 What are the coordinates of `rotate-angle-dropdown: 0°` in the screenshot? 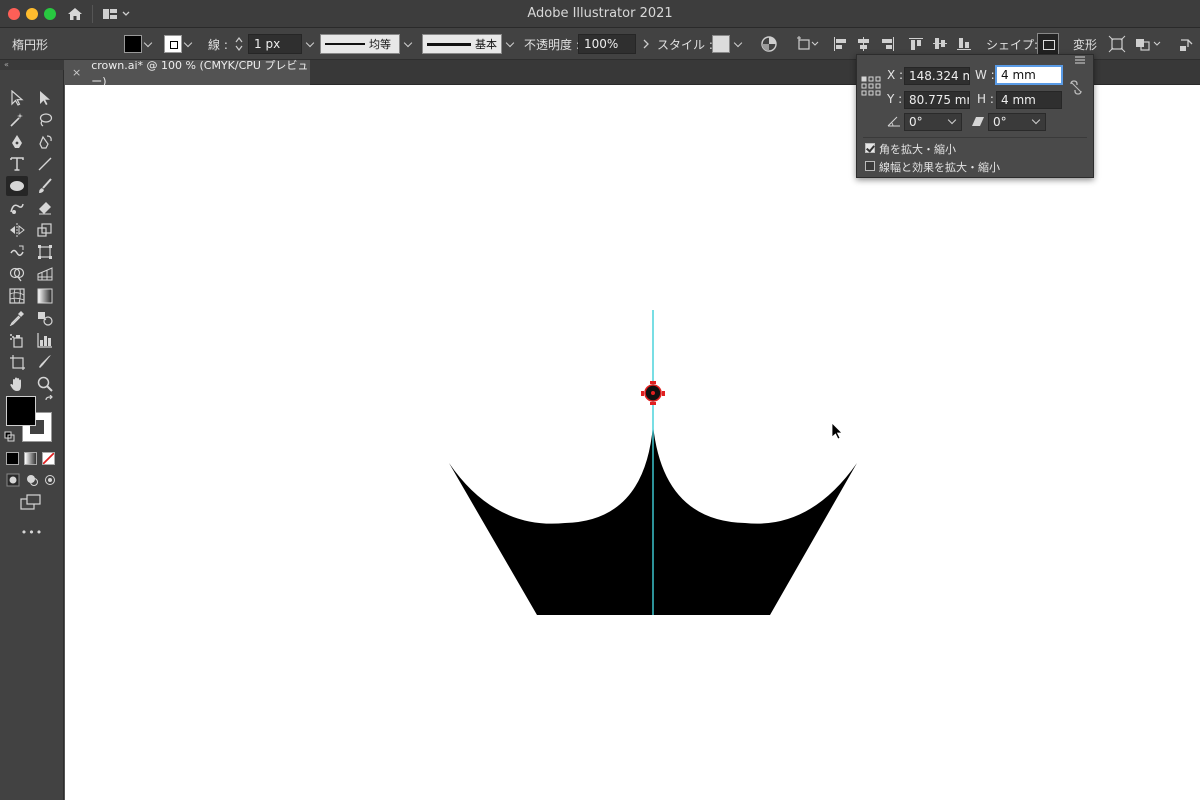 It's located at (933, 122).